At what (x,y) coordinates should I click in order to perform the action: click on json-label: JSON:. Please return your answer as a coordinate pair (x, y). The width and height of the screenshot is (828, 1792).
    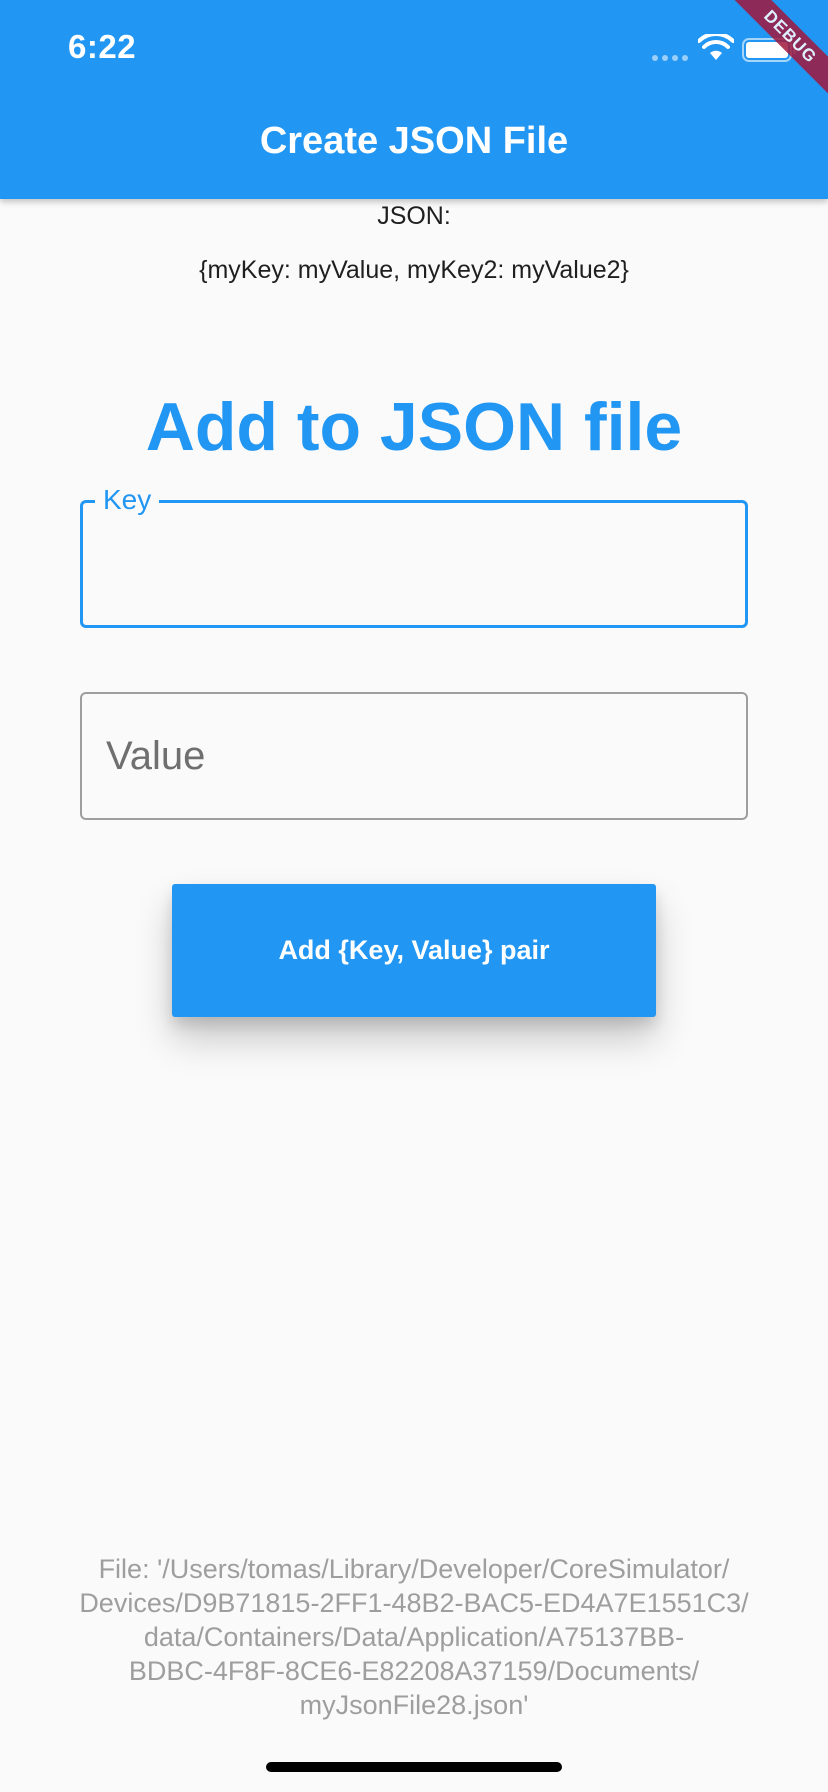
    Looking at the image, I should click on (414, 216).